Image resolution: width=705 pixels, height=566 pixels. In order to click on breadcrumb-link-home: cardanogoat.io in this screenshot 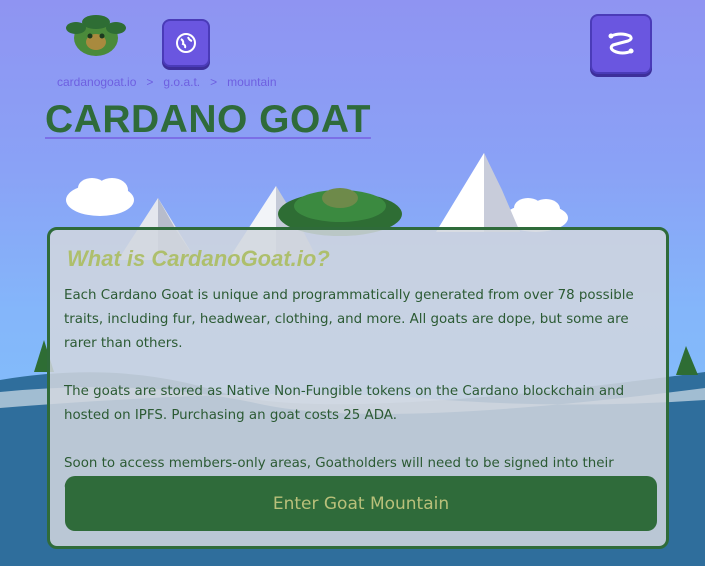, I will do `click(96, 82)`.